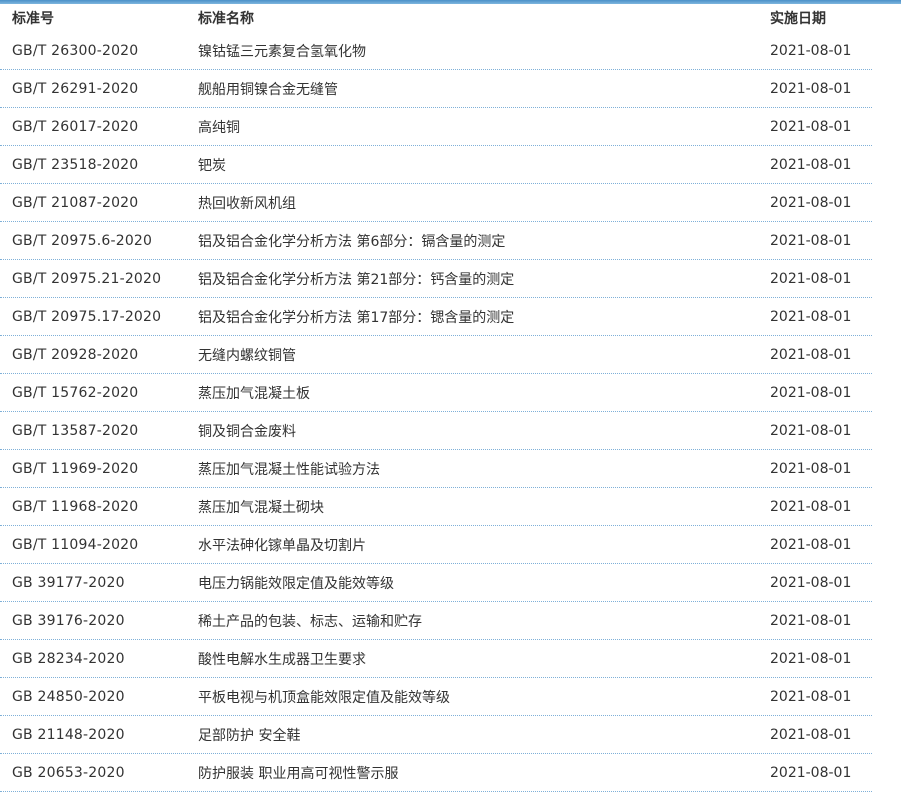 The image size is (901, 798). What do you see at coordinates (99, 583) in the screenshot?
I see `standard-number: GB 39177-2020` at bounding box center [99, 583].